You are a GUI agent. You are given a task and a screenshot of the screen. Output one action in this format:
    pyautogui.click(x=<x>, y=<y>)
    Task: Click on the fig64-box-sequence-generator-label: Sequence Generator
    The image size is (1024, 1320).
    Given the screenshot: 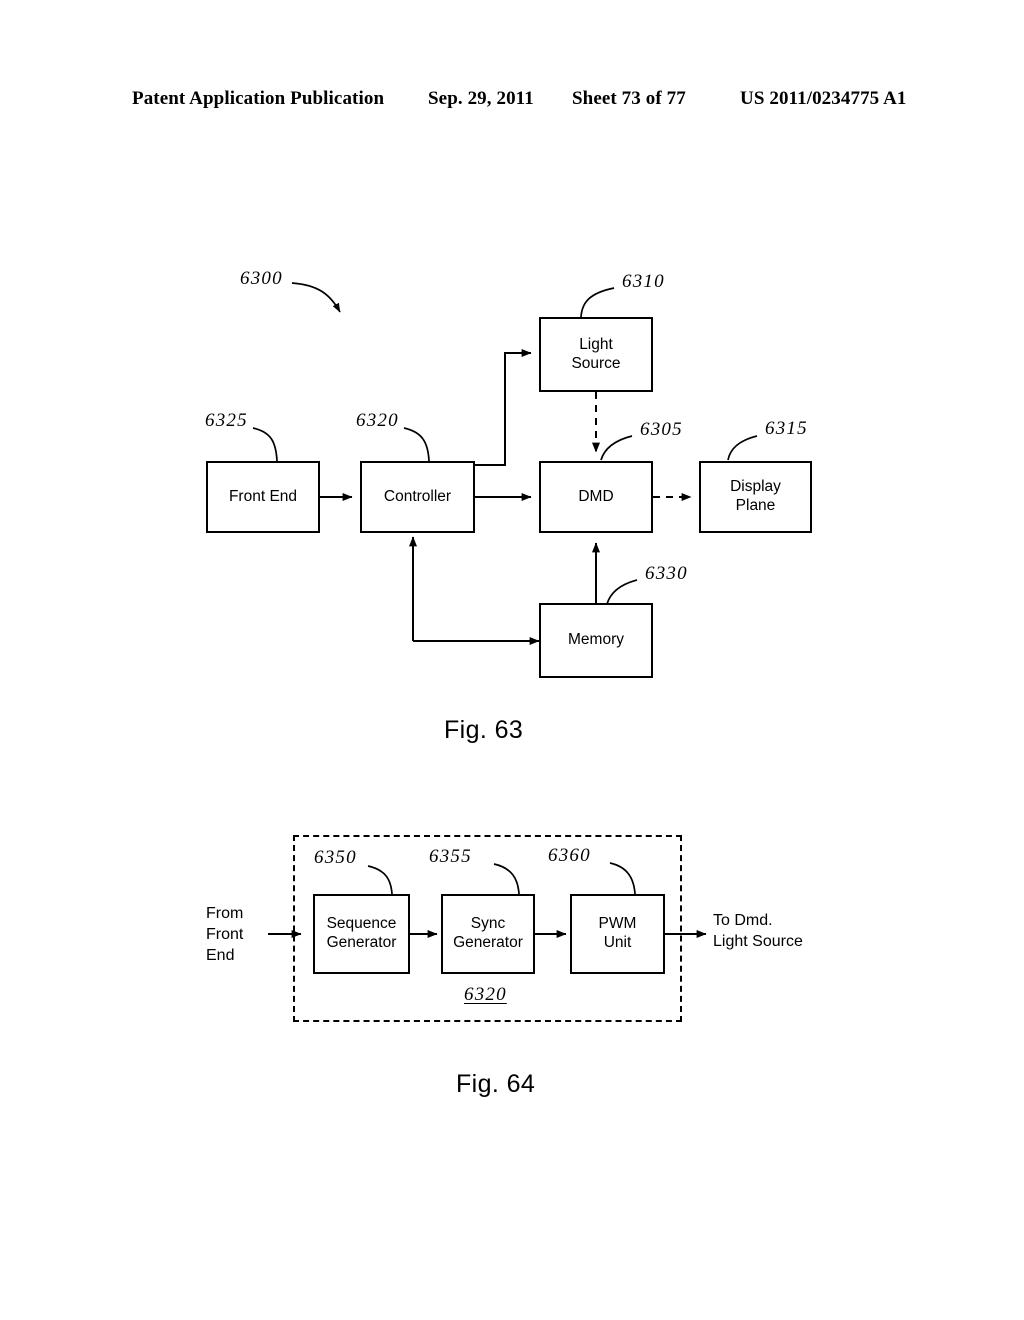 What is the action you would take?
    pyautogui.click(x=361, y=933)
    